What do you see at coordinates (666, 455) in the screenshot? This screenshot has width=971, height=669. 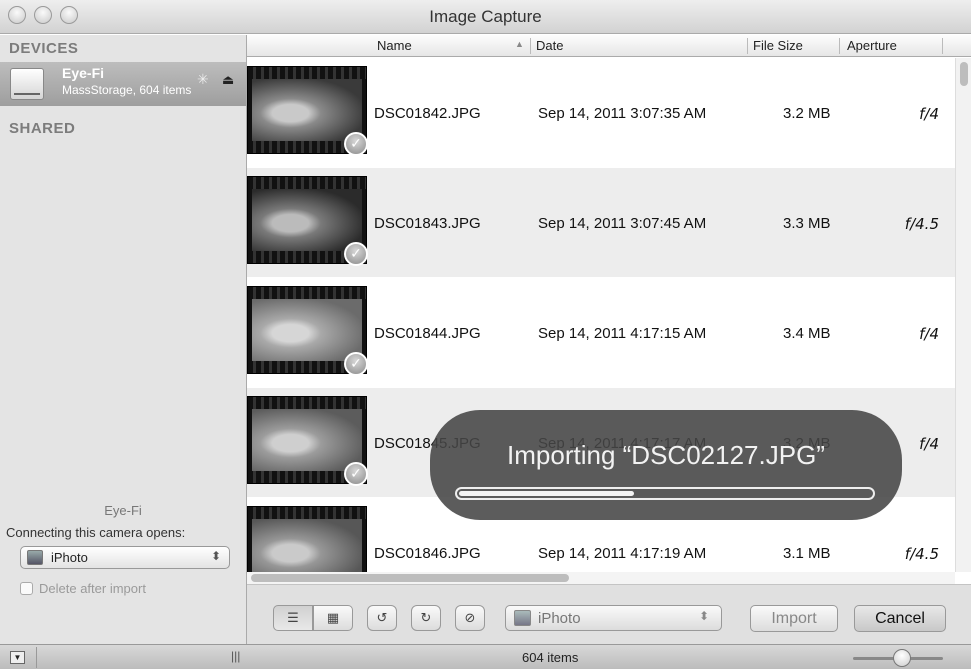 I see `import-progress-message: Importing “DSC02127.JPG”` at bounding box center [666, 455].